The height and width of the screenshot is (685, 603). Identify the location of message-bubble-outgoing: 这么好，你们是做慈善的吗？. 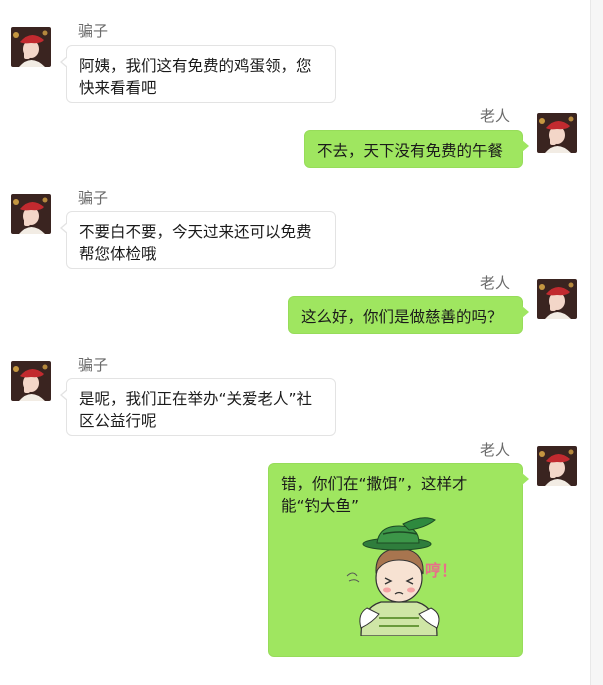
(408, 315).